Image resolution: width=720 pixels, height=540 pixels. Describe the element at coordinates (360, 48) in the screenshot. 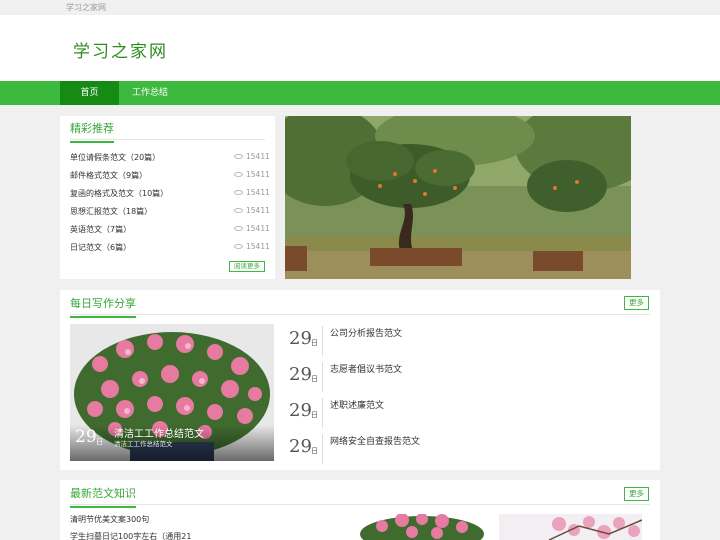

I see `site-header: 学习之家网` at that location.